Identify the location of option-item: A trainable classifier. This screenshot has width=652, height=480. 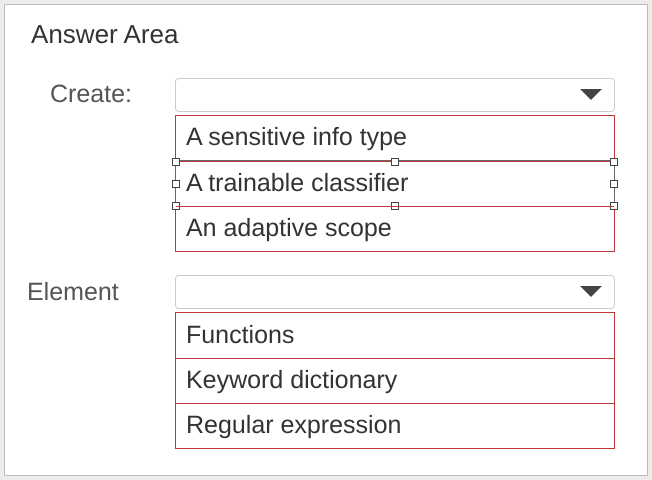
(395, 183).